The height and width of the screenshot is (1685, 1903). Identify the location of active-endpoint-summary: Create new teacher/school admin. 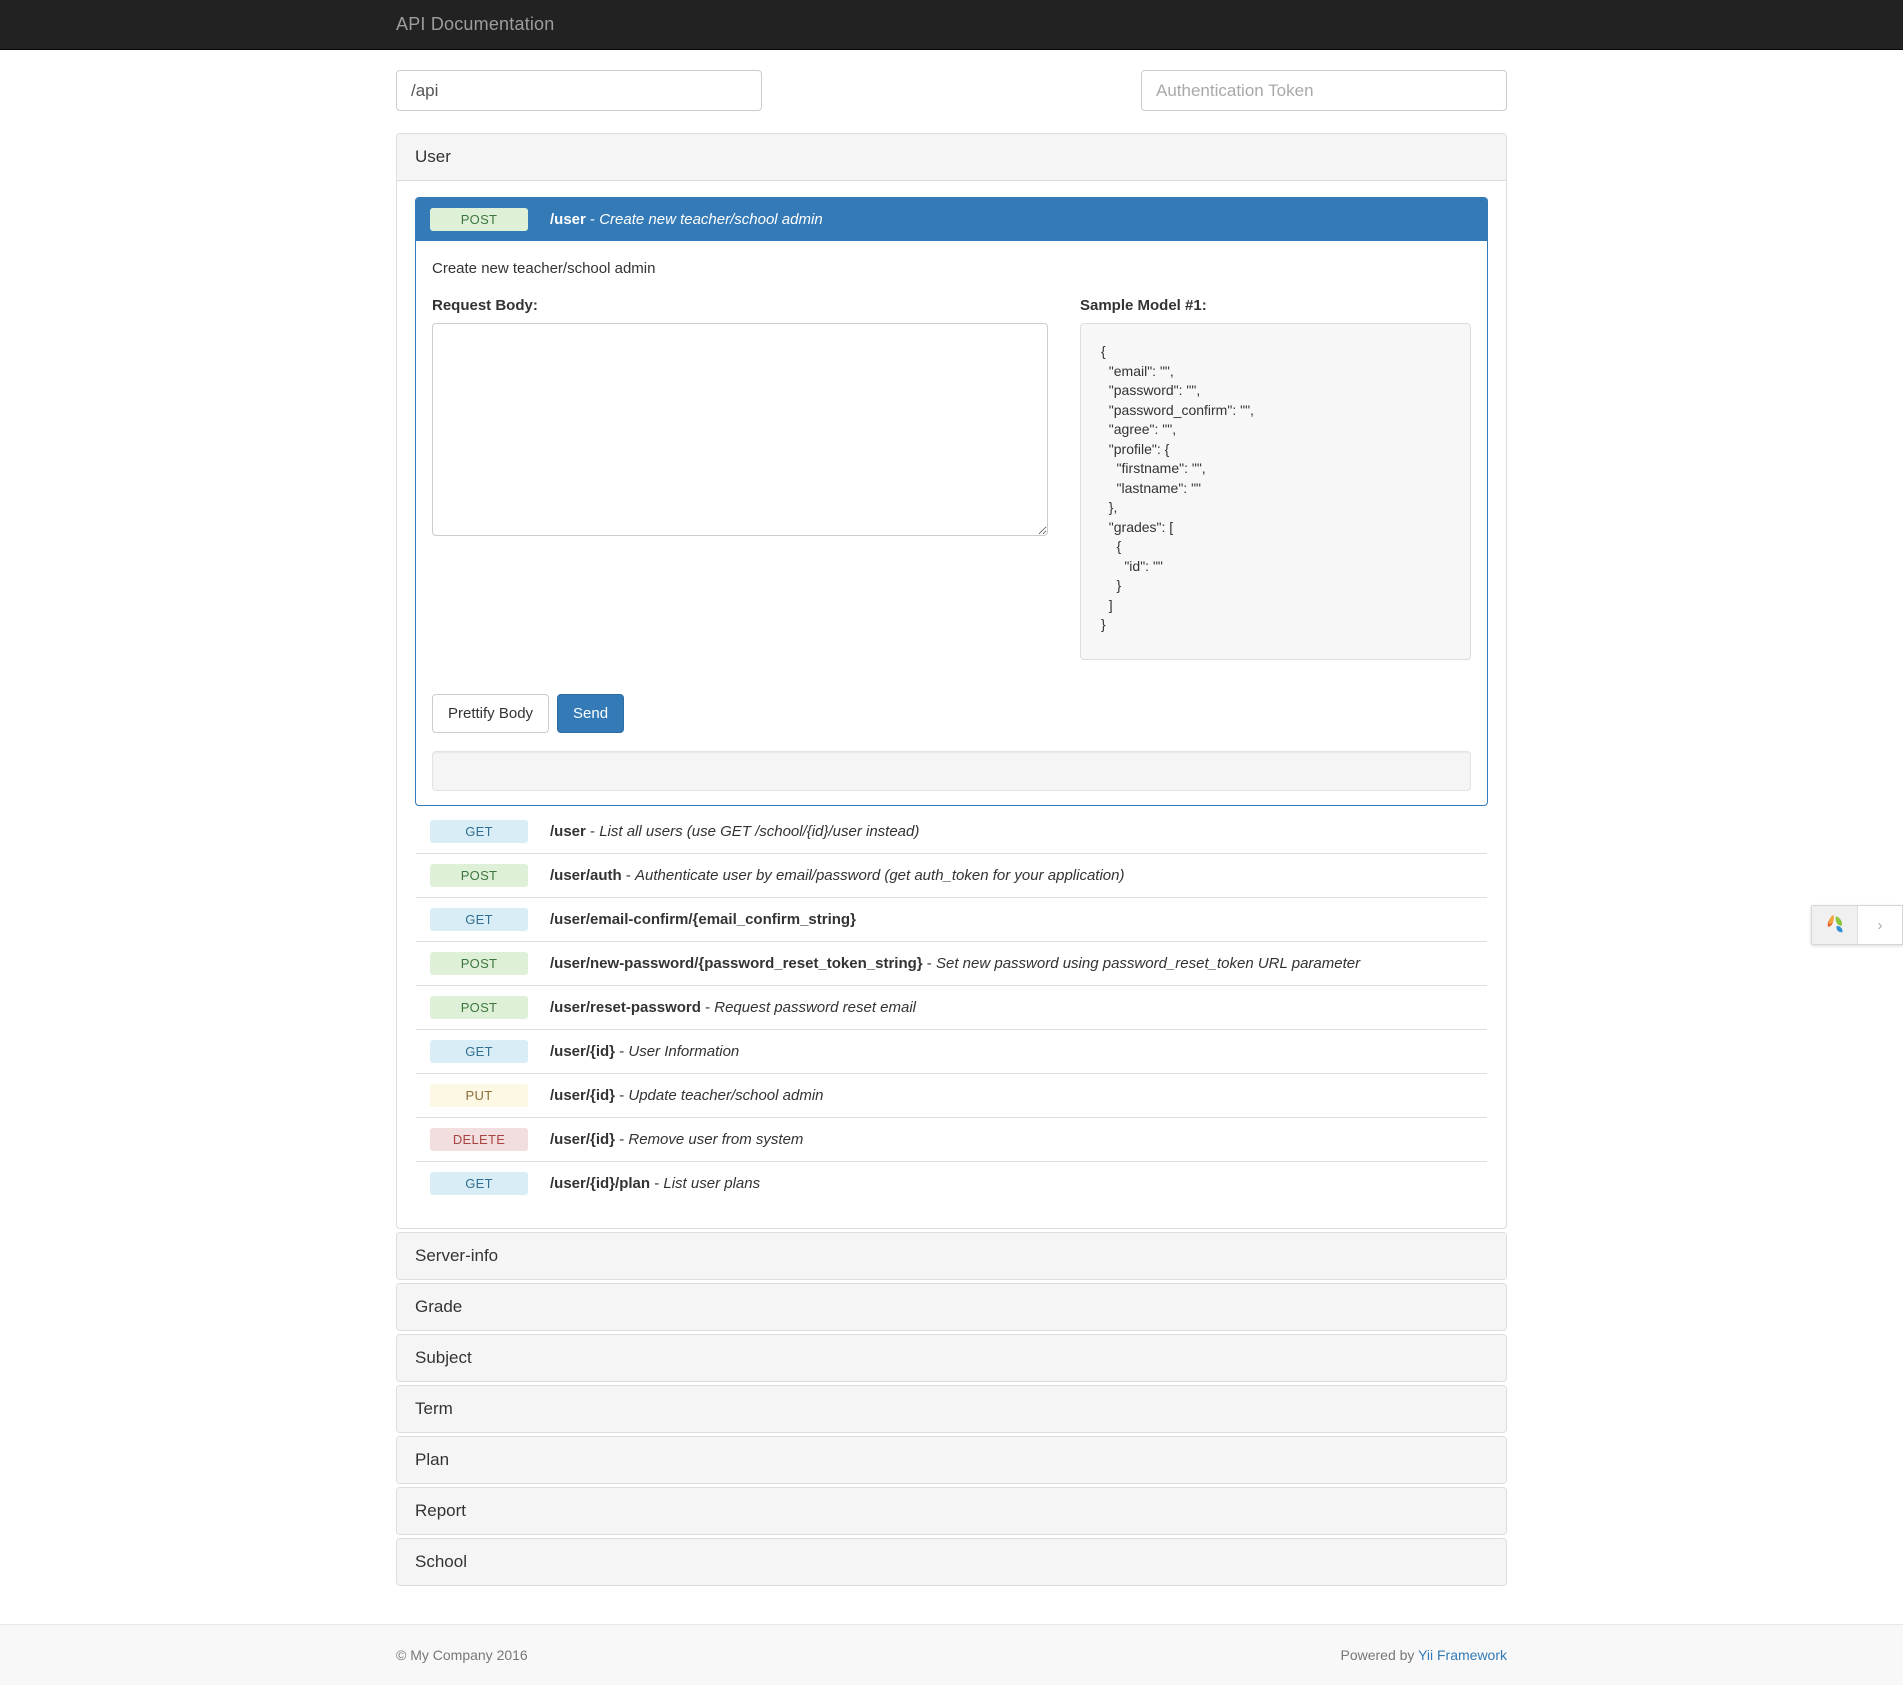
(711, 219).